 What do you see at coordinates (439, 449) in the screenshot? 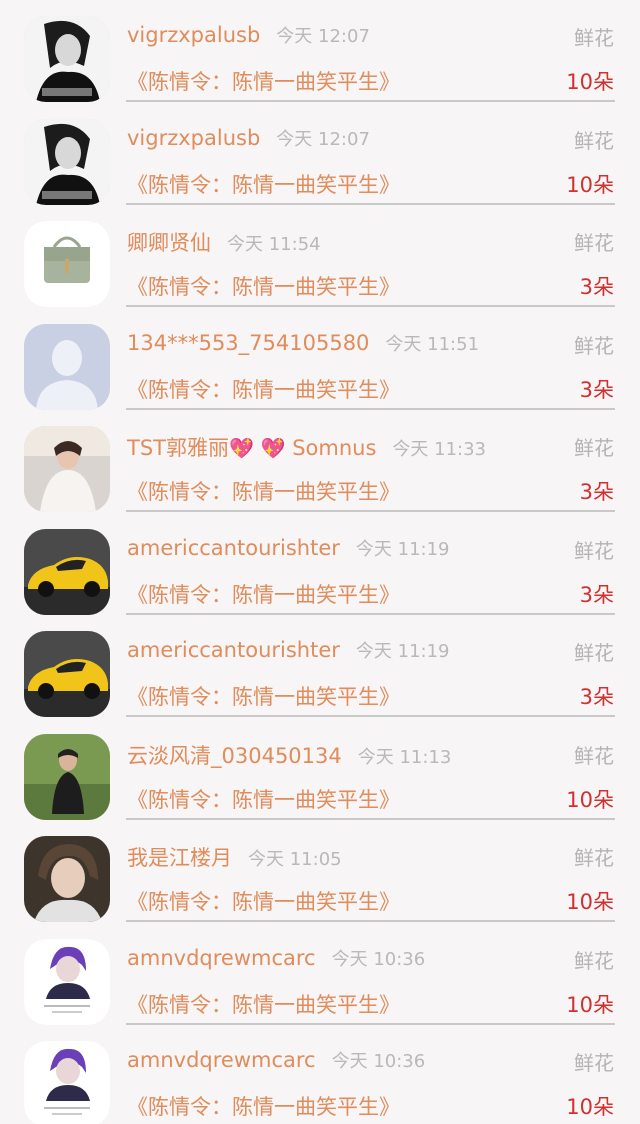
I see `timestamp: 今天 11:33` at bounding box center [439, 449].